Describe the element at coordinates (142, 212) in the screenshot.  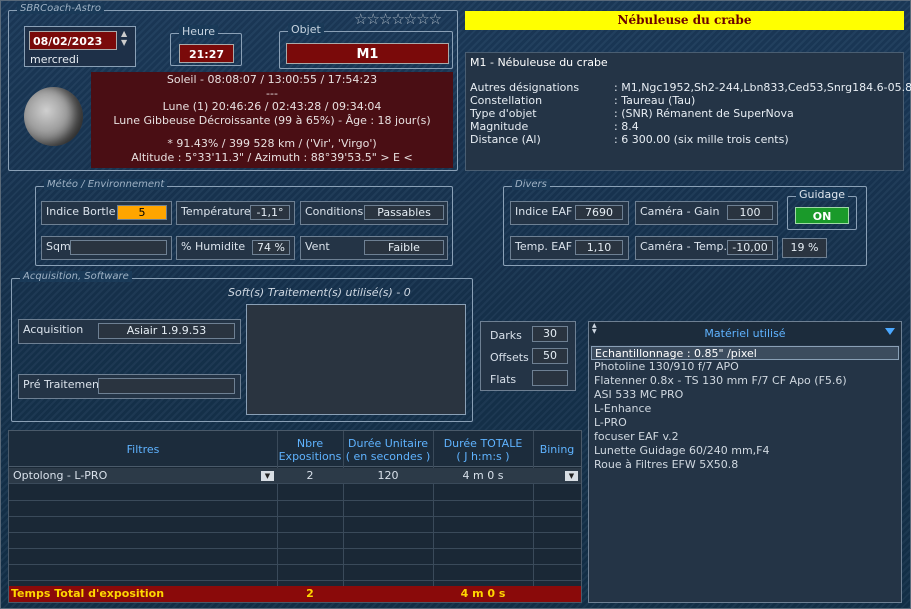
I see `bortle-value: 5` at that location.